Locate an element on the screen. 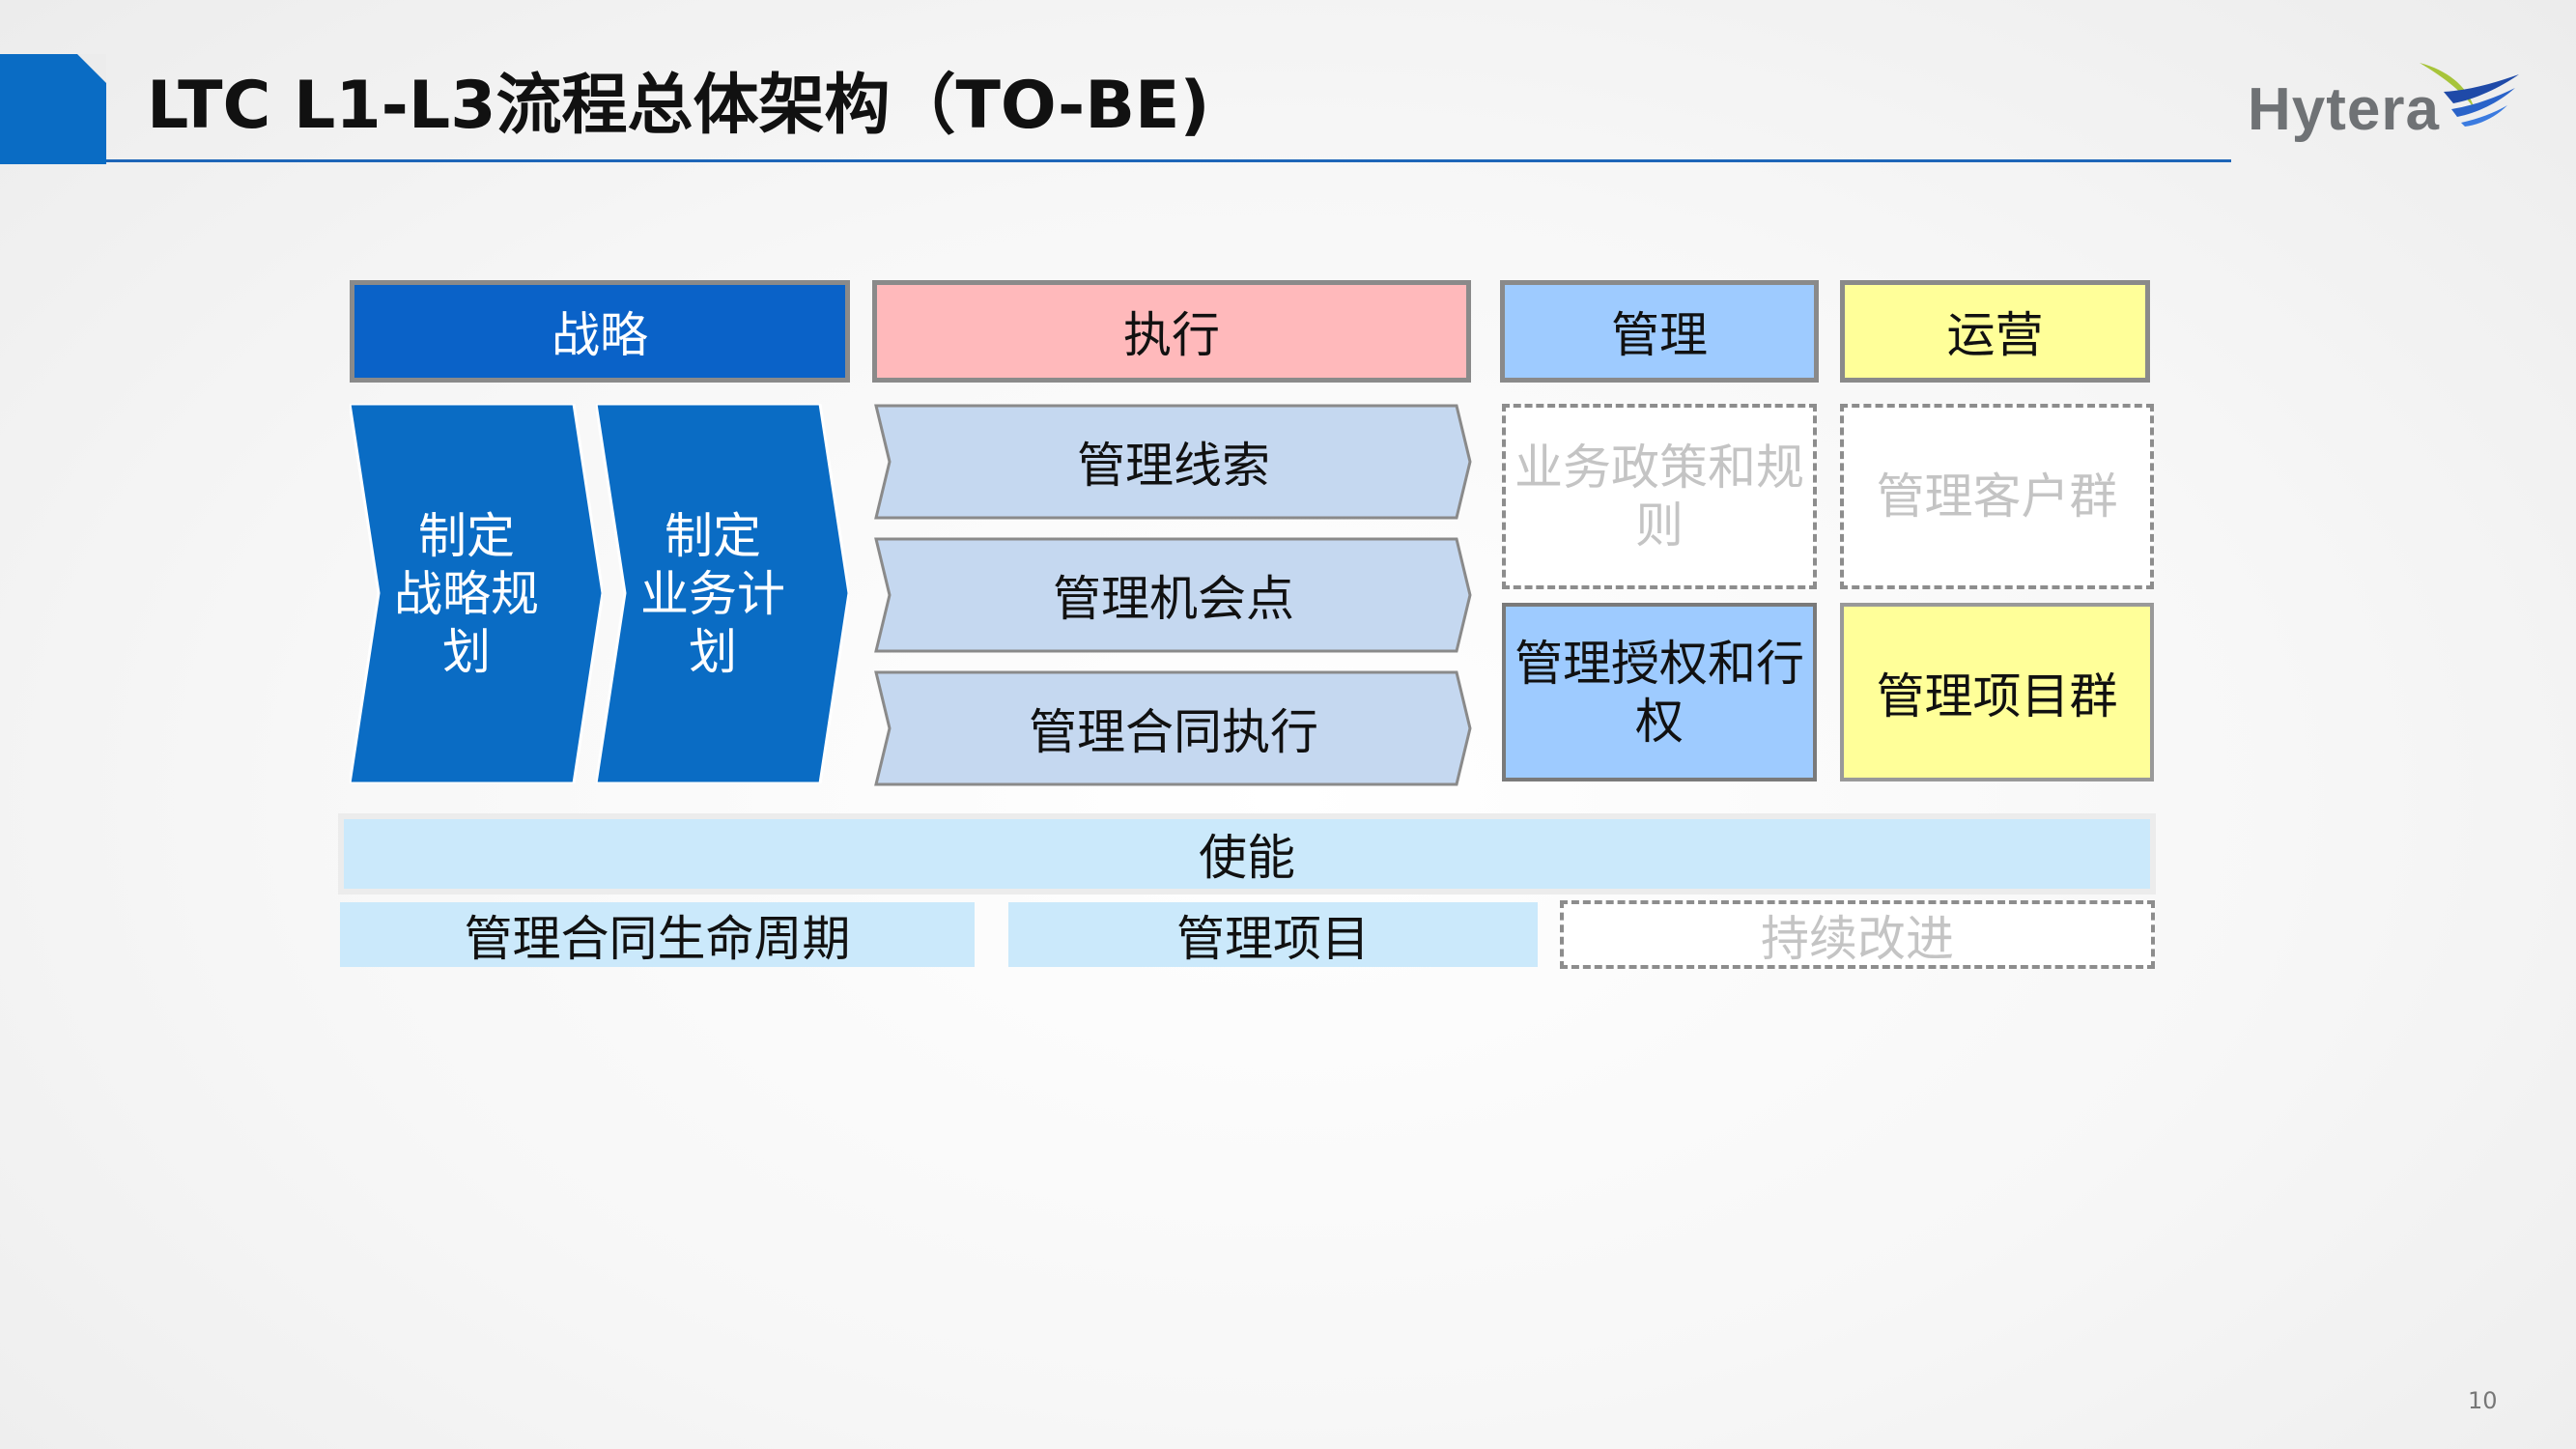 The image size is (2576, 1449). process-label: 管理合同生命周期 is located at coordinates (657, 938).